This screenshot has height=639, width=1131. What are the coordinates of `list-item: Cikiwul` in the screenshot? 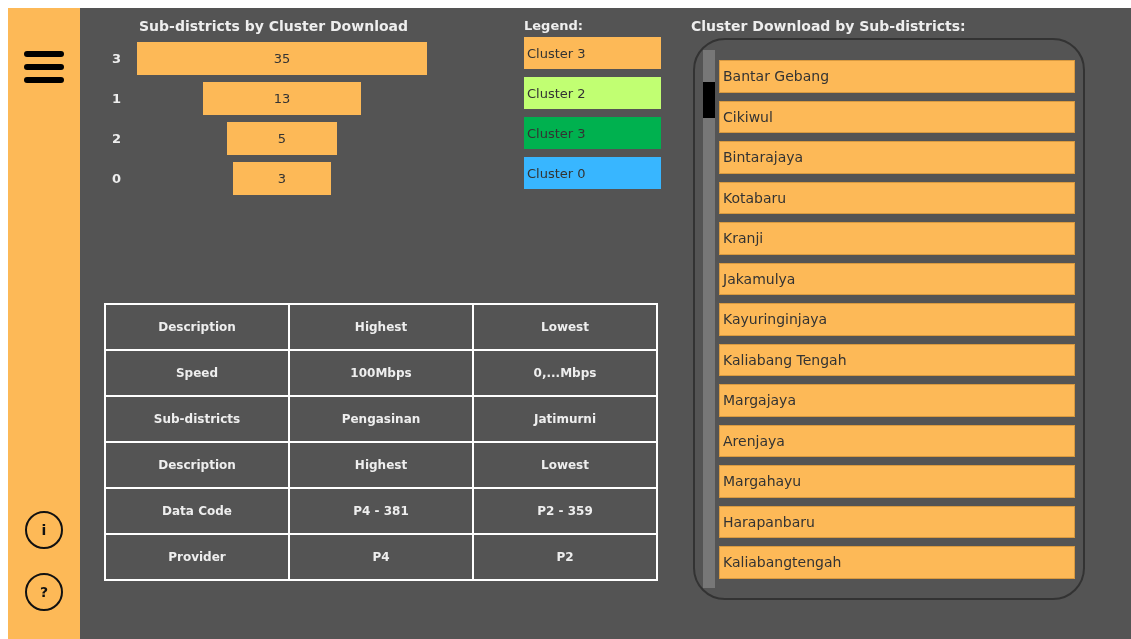 It's located at (897, 116).